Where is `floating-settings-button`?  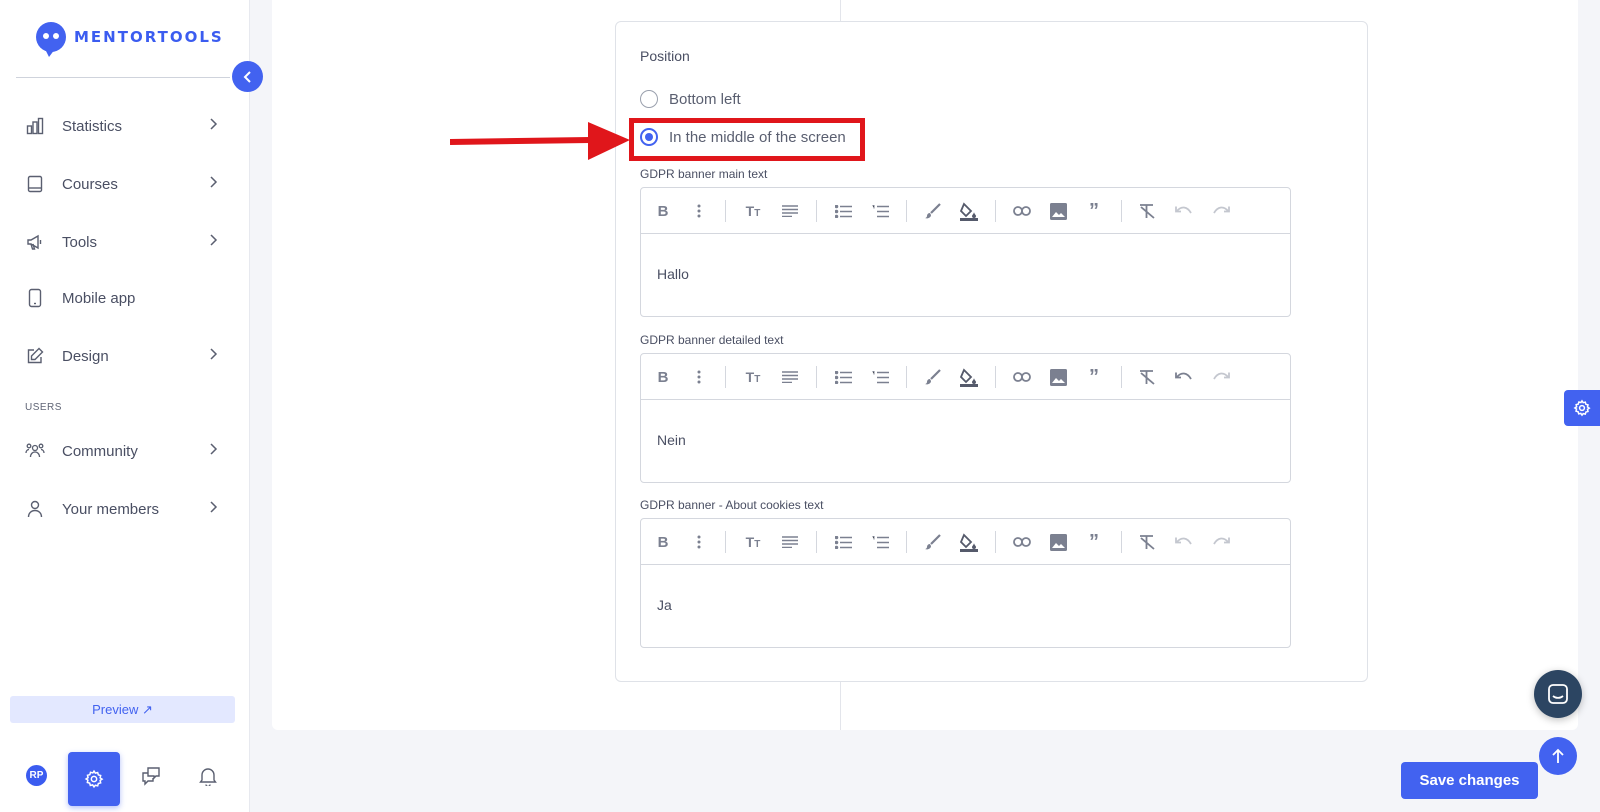 floating-settings-button is located at coordinates (1582, 408).